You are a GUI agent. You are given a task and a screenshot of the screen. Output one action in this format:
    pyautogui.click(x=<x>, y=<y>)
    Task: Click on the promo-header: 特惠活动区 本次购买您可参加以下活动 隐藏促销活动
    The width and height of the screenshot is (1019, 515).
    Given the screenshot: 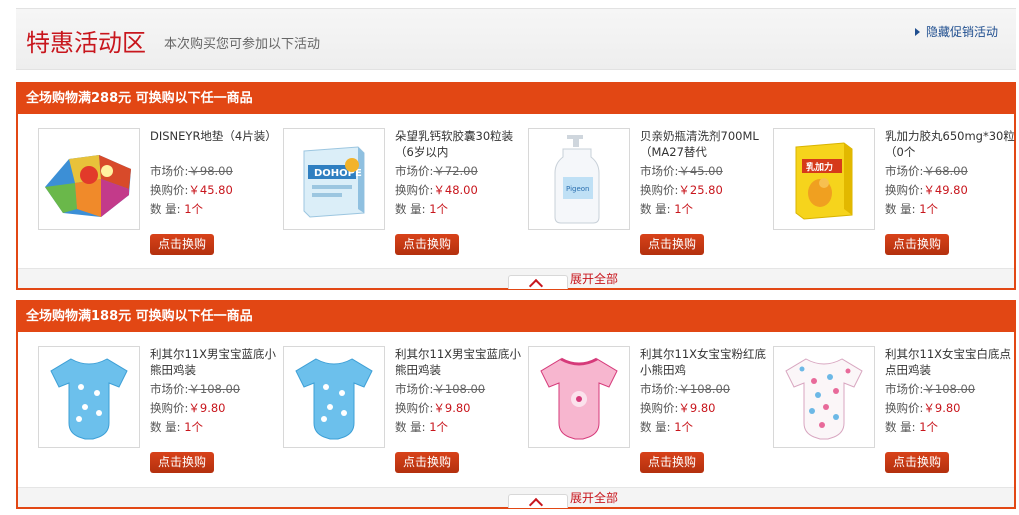 What is the action you would take?
    pyautogui.click(x=516, y=39)
    